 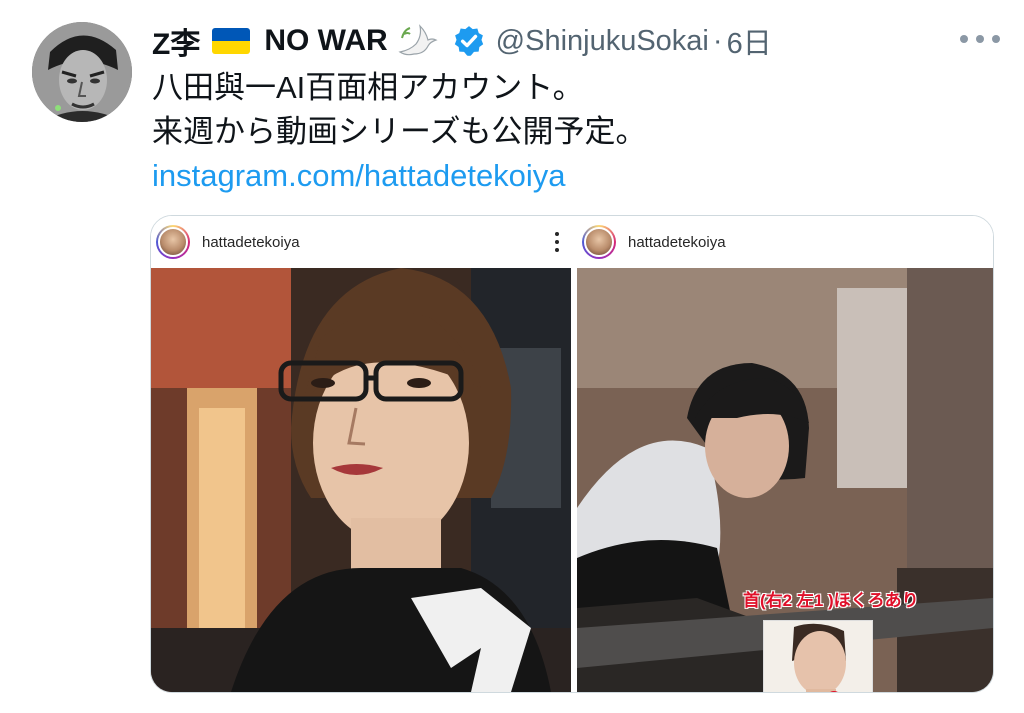 I want to click on instagram-header-right: hattadetekoiya, so click(x=785, y=242).